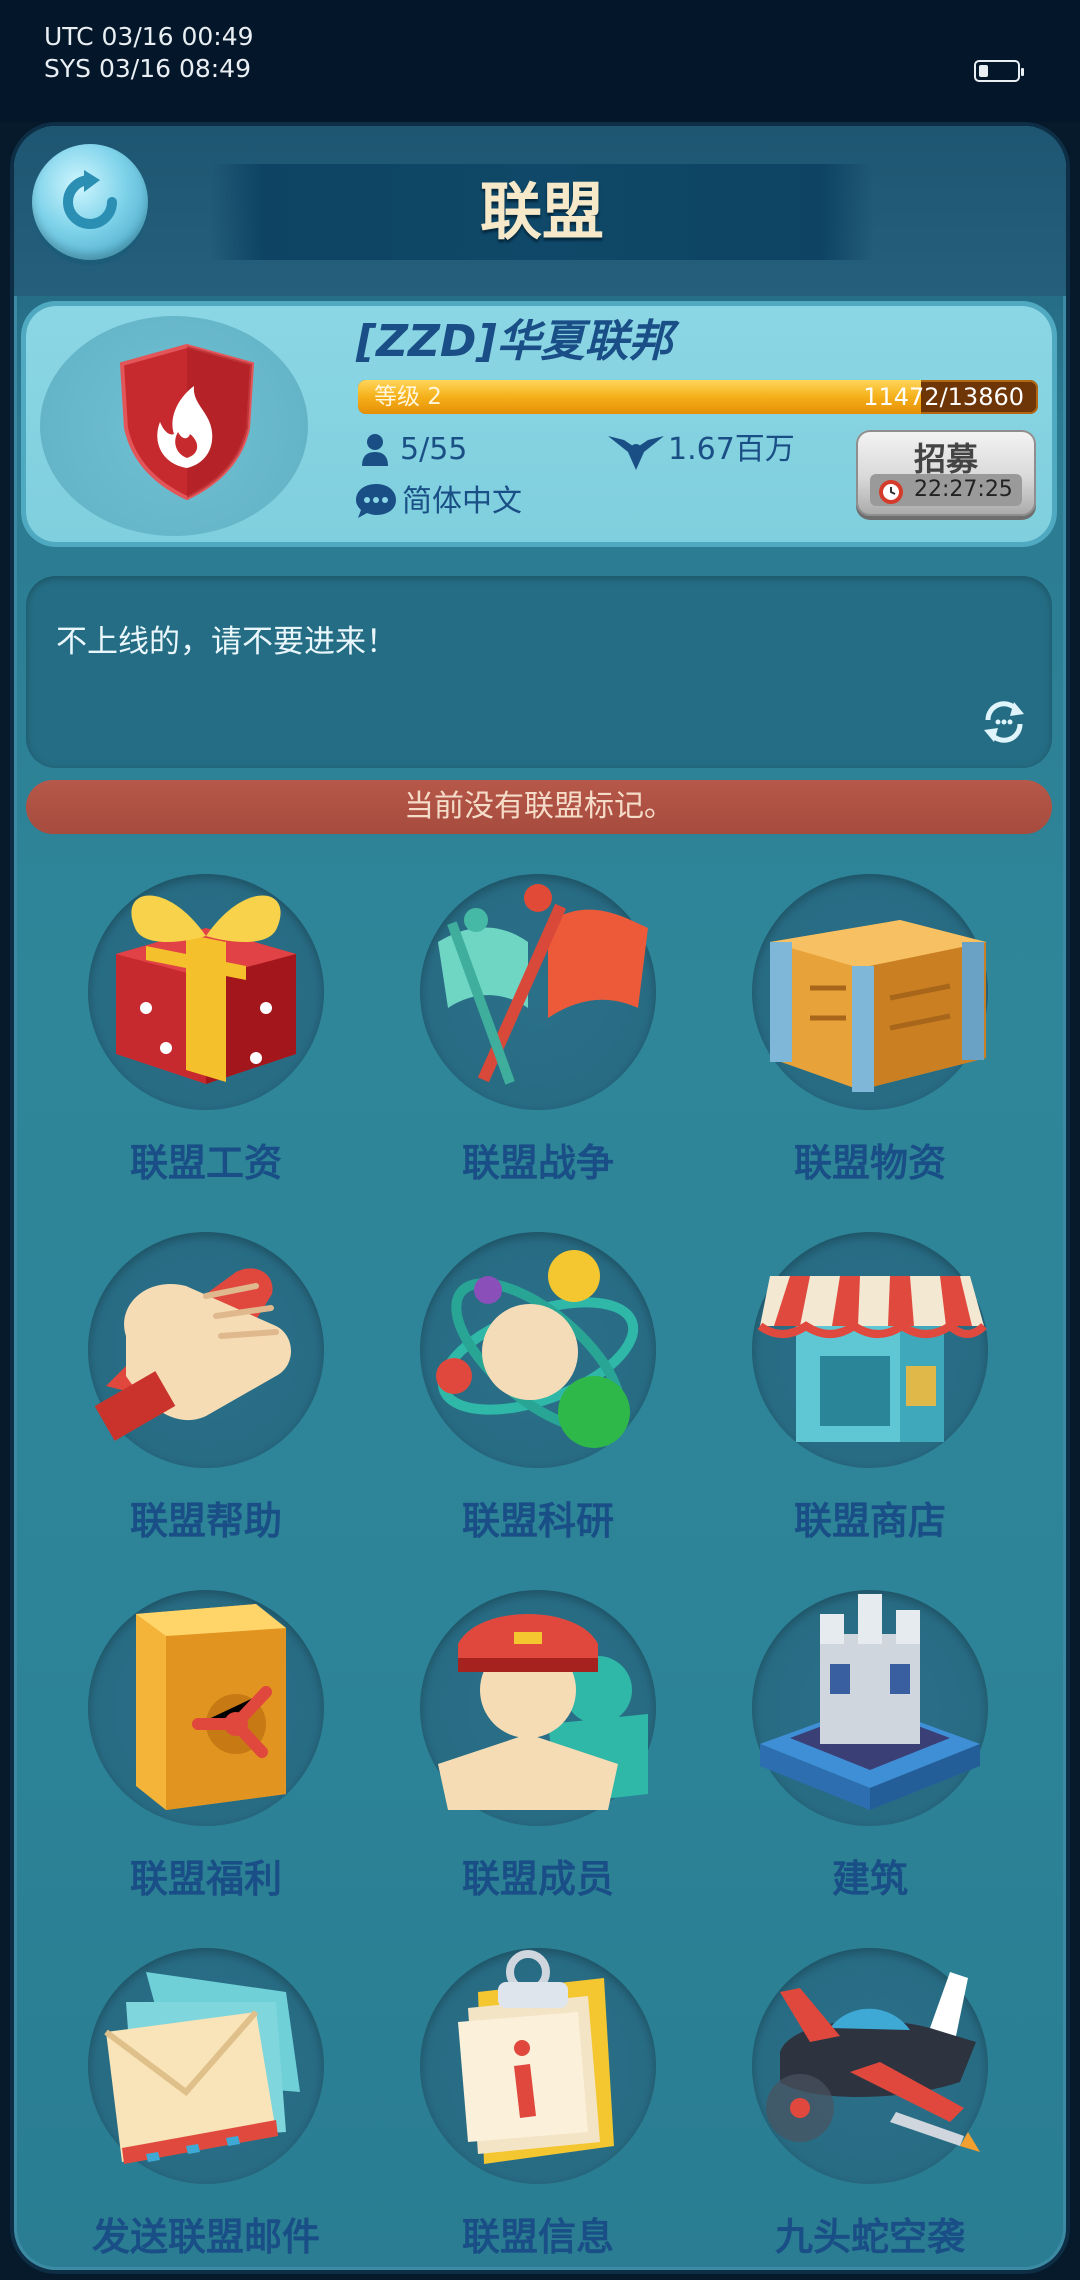 Image resolution: width=1080 pixels, height=2280 pixels. I want to click on announcement-text: 不上线的，请不要进来！, so click(226, 642).